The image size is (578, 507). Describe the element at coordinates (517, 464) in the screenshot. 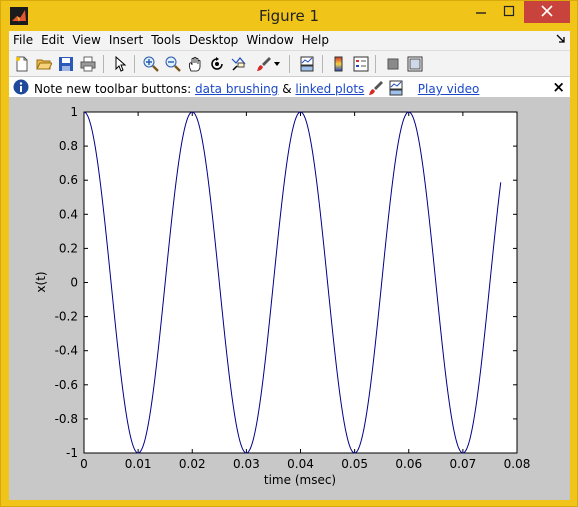

I see `x-tick-label: 0.08` at that location.